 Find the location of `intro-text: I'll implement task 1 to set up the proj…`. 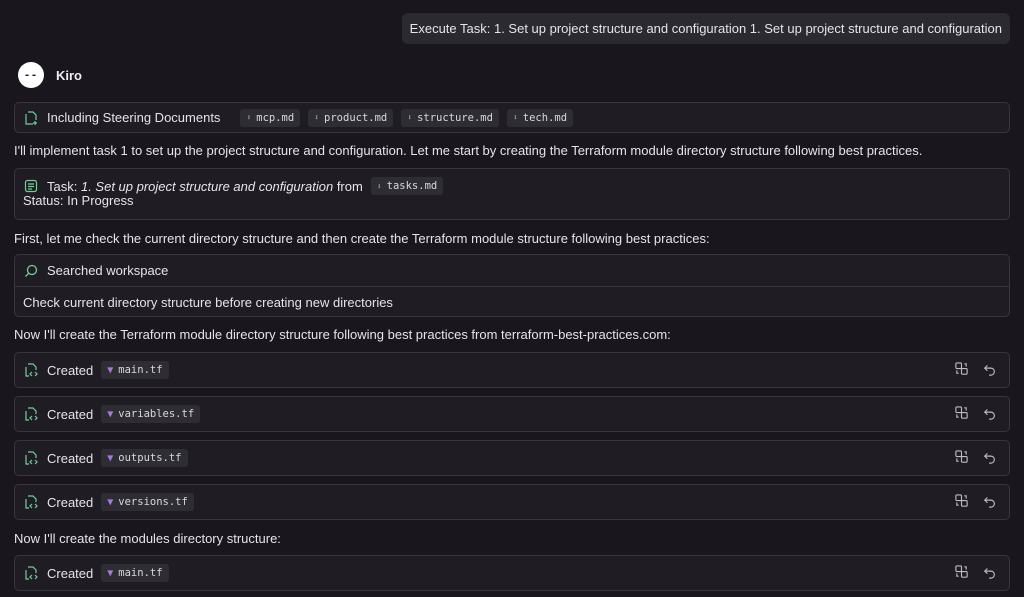

intro-text: I'll implement task 1 to set up the proj… is located at coordinates (468, 150).